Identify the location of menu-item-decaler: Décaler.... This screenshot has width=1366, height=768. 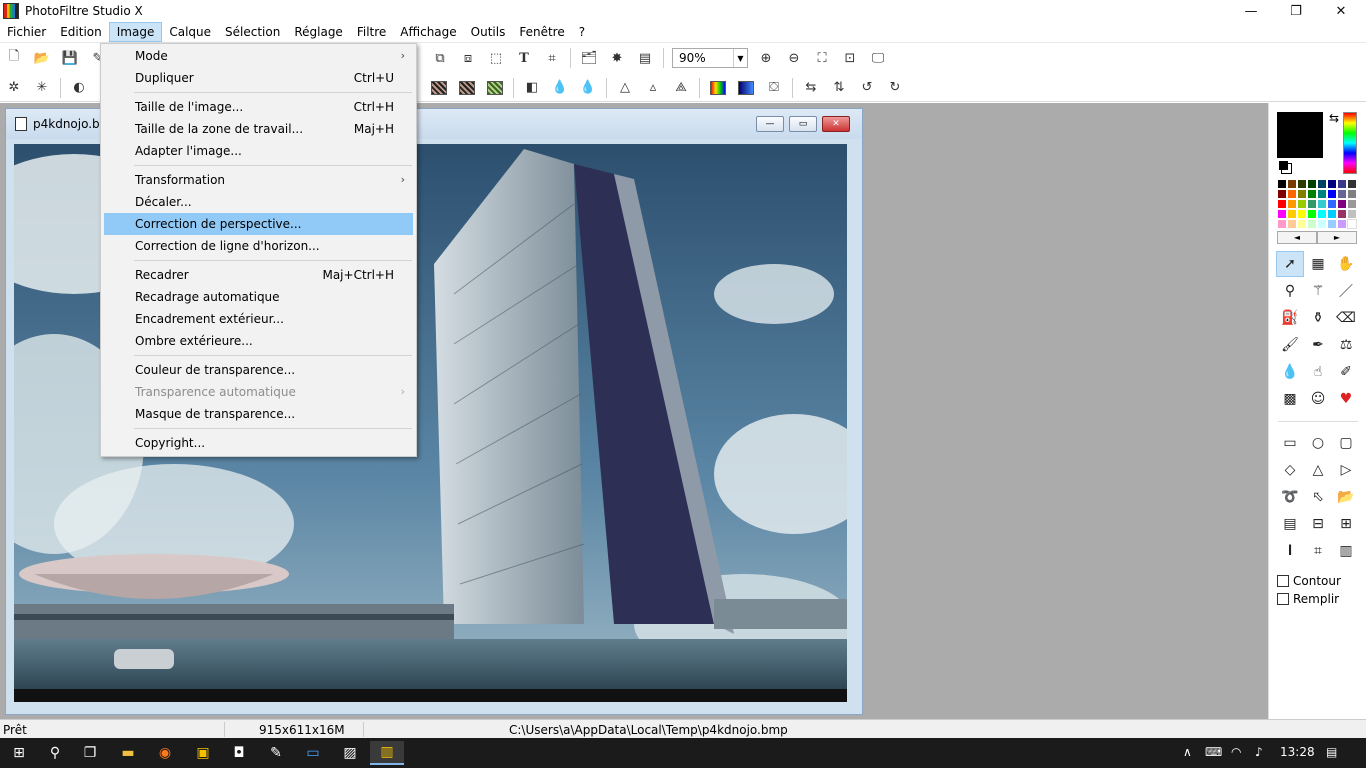
(258, 202).